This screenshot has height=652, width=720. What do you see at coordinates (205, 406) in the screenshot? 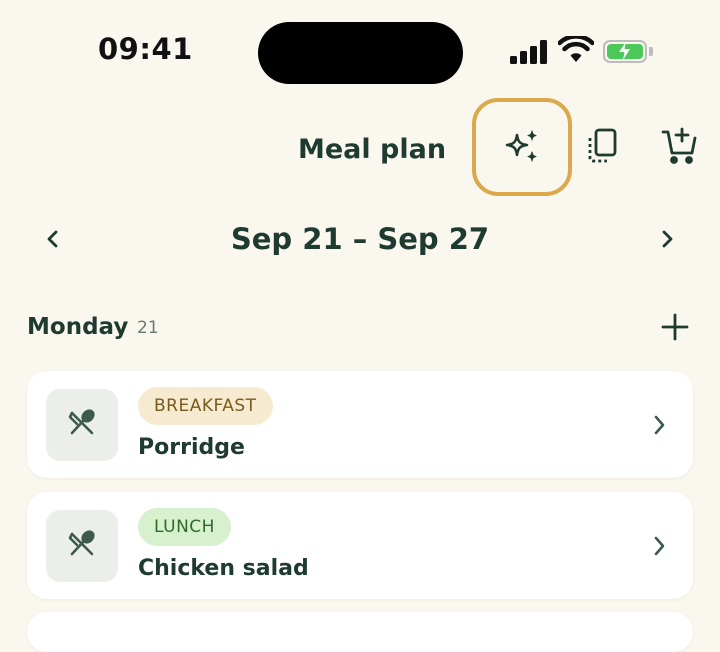
I see `meal-type-badge: BREAKFAST` at bounding box center [205, 406].